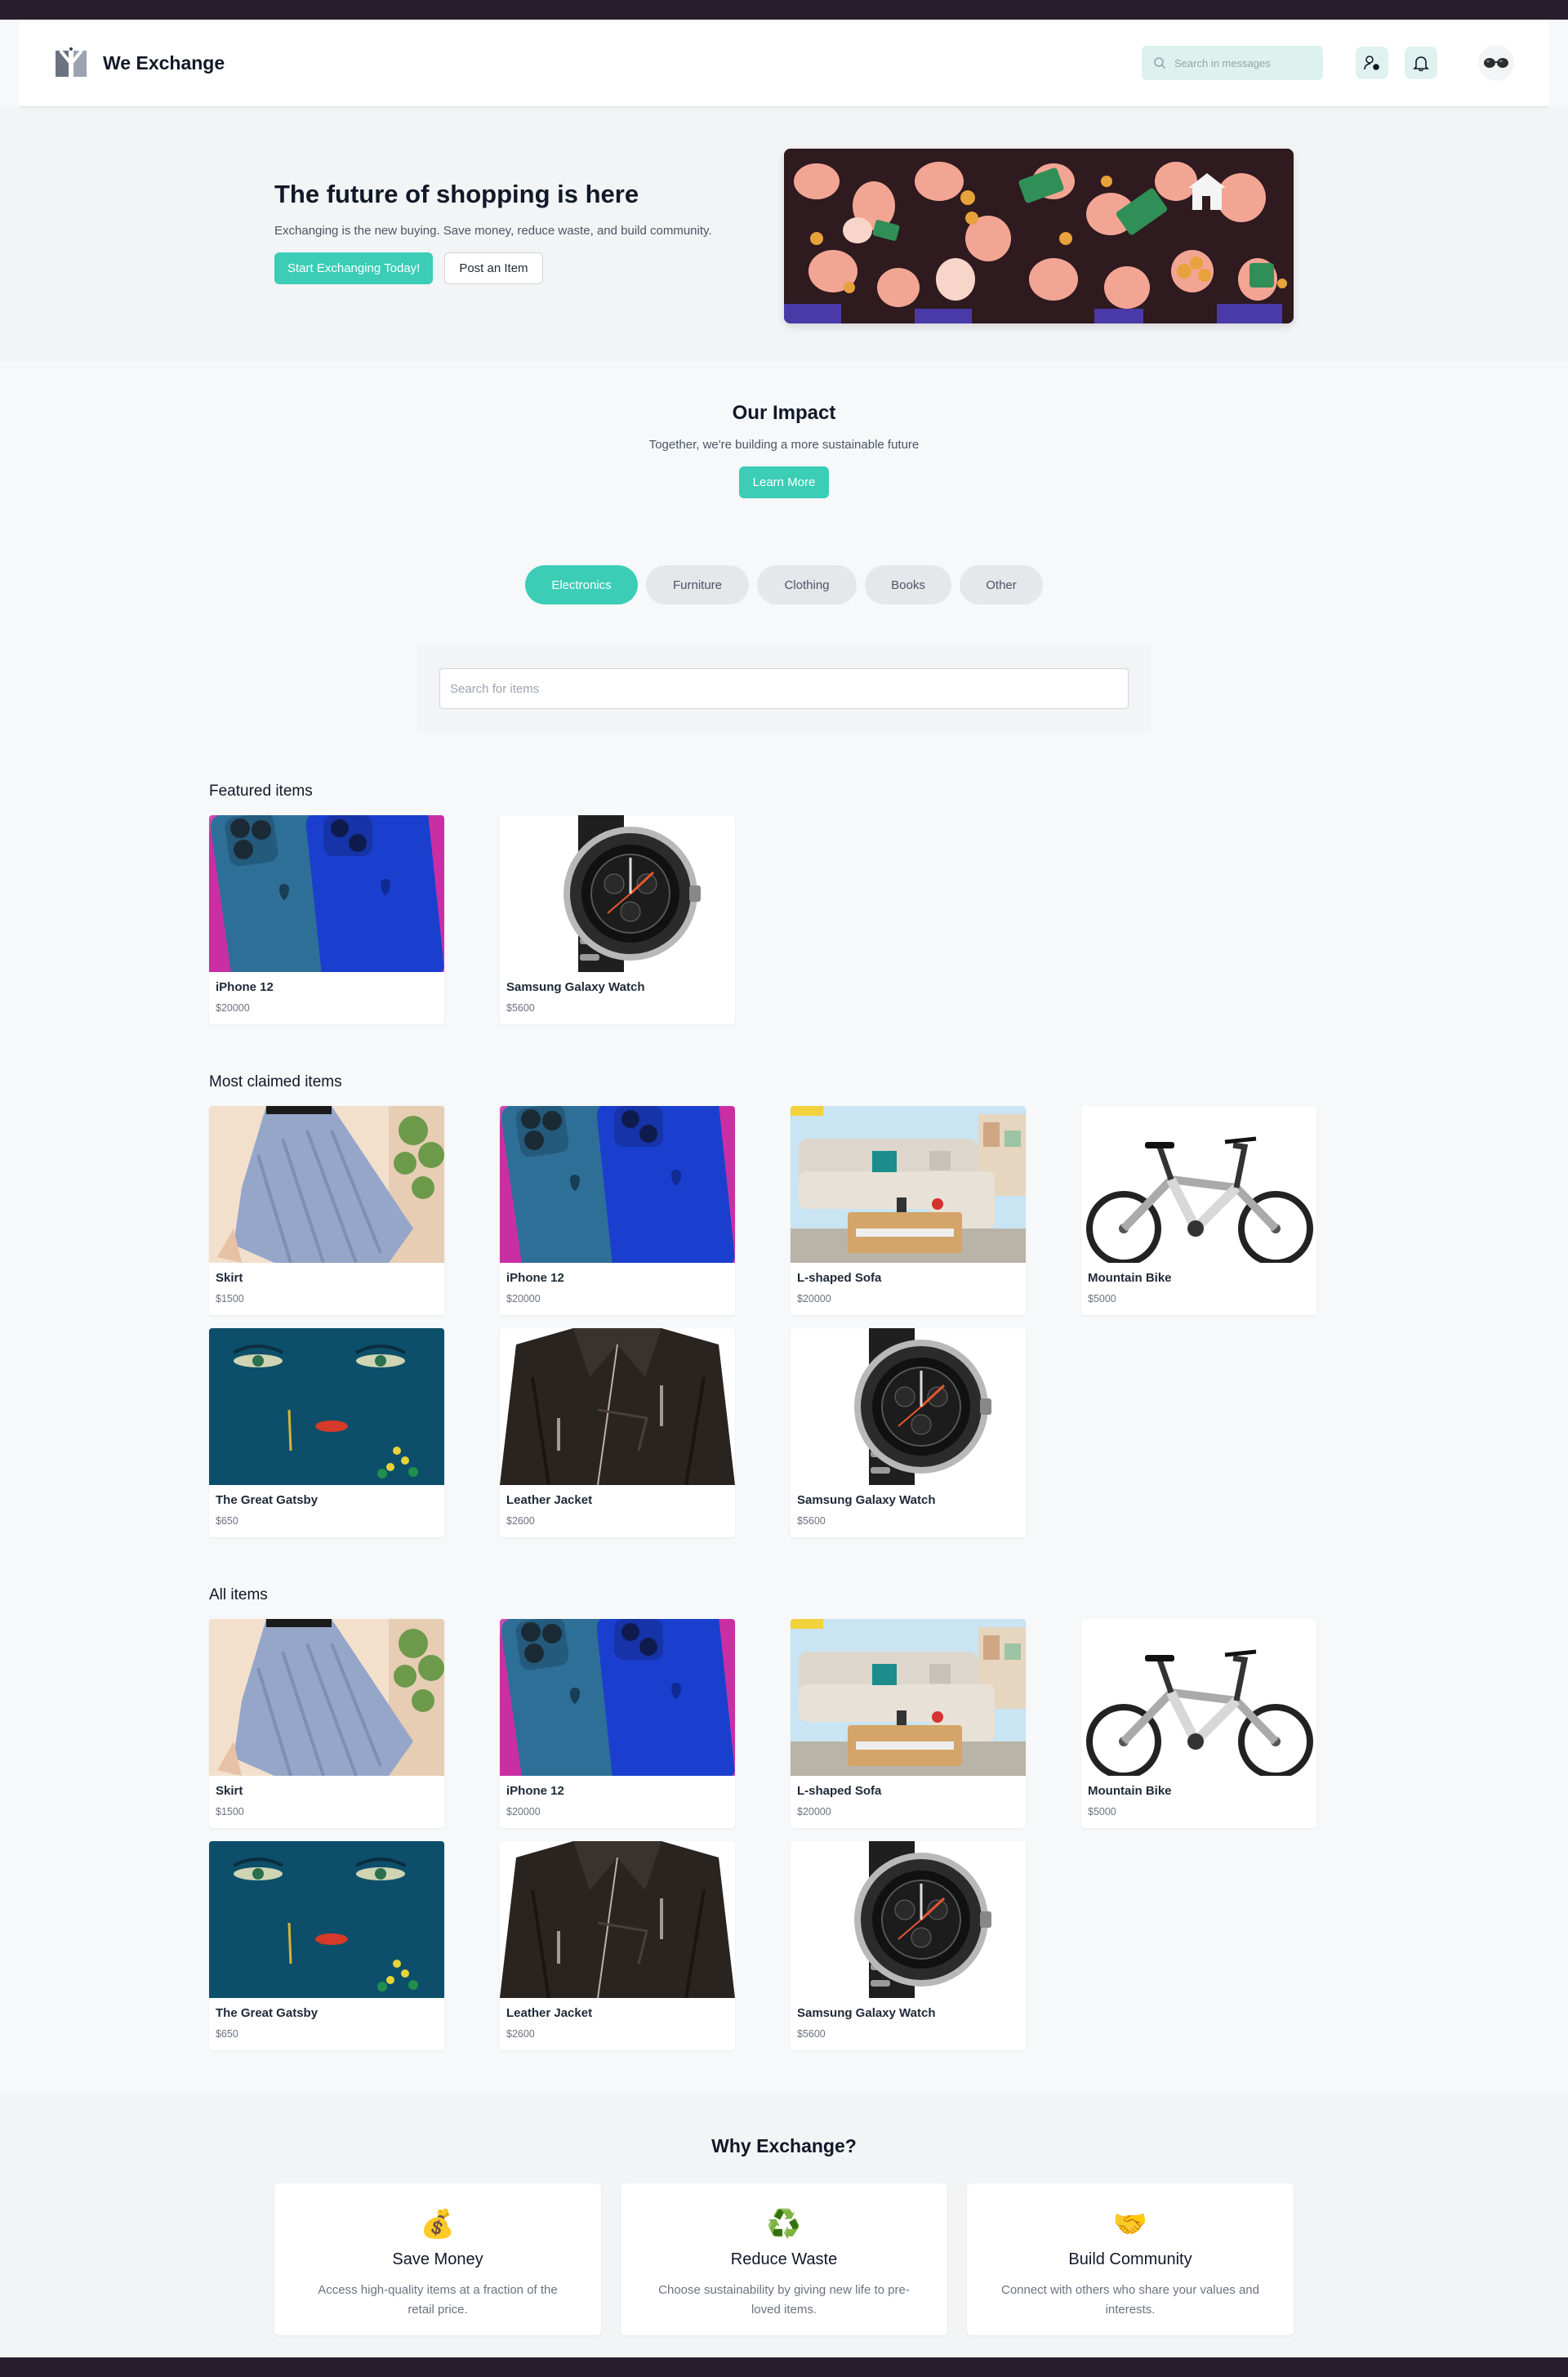  I want to click on logo-icon, so click(71, 62).